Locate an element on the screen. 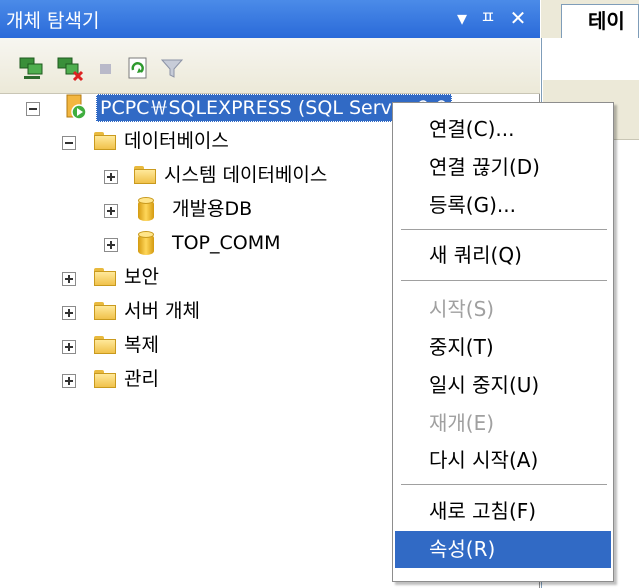 This screenshot has width=639, height=588. menu-item-properties: 속성(R) is located at coordinates (503, 549).